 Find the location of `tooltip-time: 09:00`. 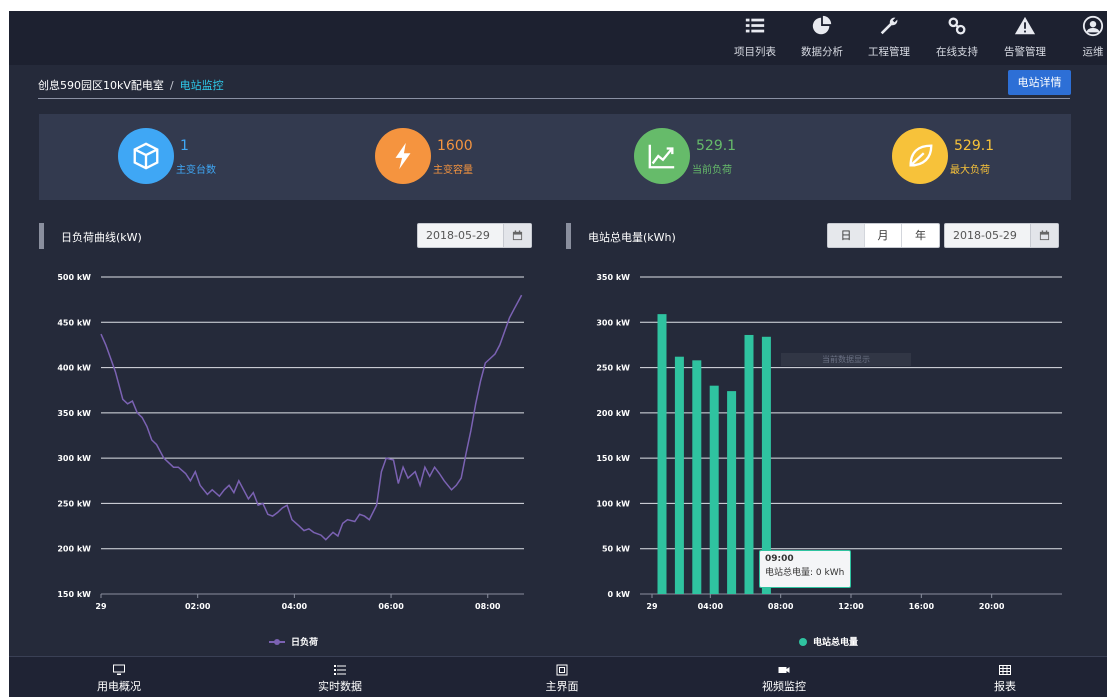

tooltip-time: 09:00 is located at coordinates (779, 559).